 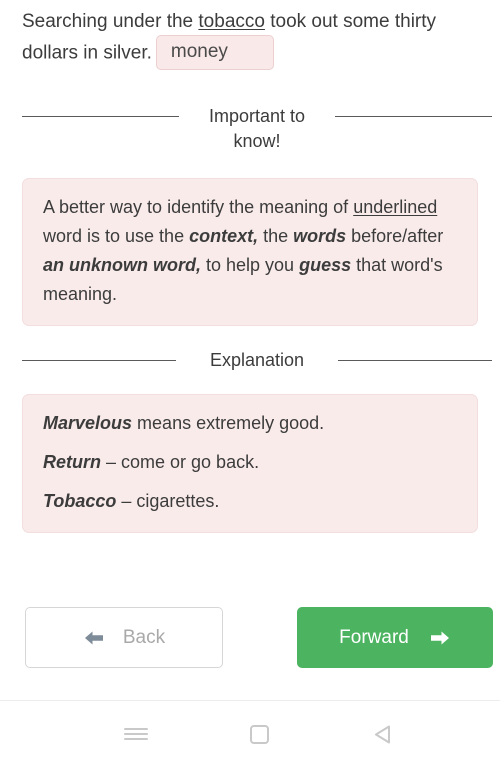 I want to click on info-emphasis-words: words, so click(x=320, y=236).